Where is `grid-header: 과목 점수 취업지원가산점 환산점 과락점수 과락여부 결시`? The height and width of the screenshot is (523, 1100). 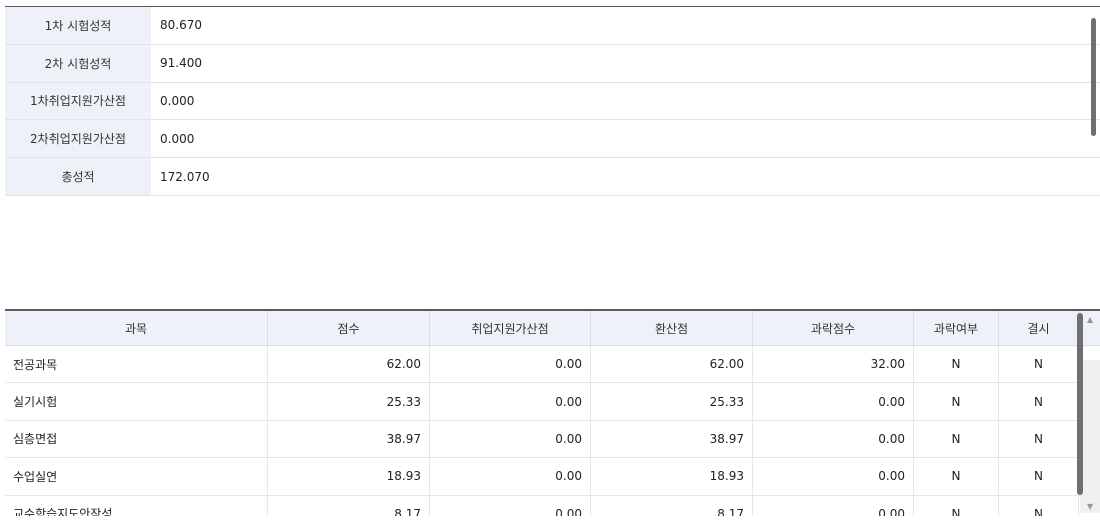
grid-header: 과목 점수 취업지원가산점 환산점 과락점수 과락여부 결시 is located at coordinates (552, 328).